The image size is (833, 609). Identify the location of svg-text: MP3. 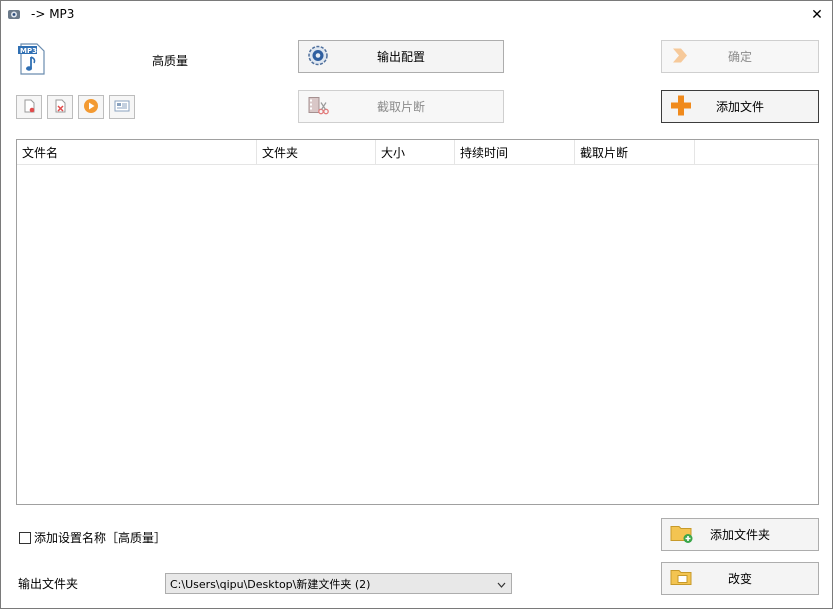
(28, 51).